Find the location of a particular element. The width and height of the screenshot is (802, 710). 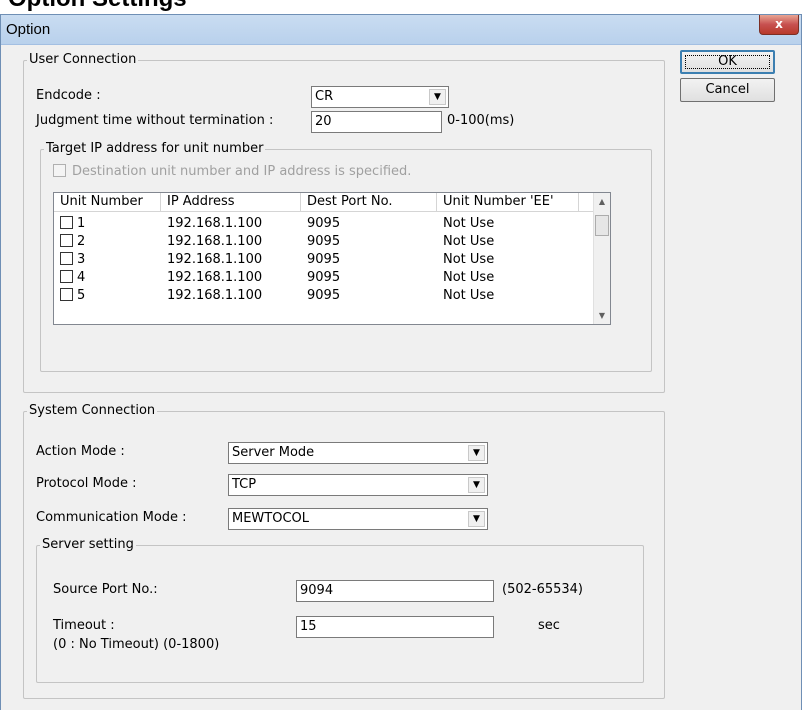

user-connection-legend: User Connection is located at coordinates (83, 60).